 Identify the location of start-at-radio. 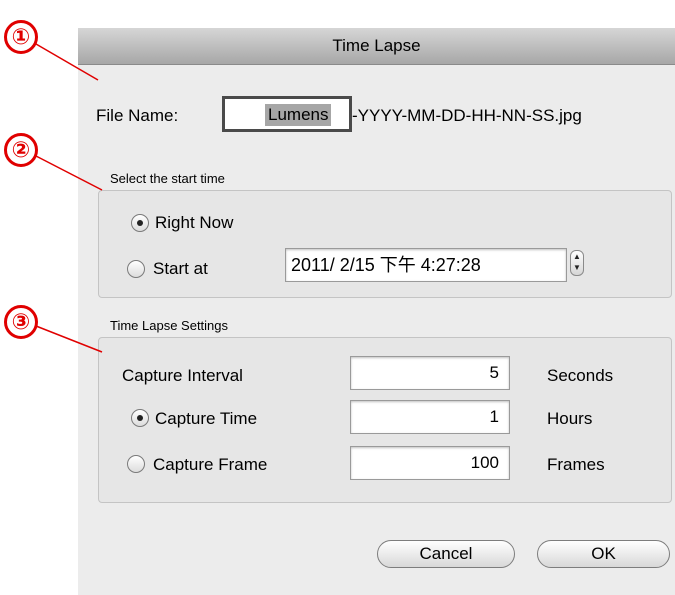
(136, 269).